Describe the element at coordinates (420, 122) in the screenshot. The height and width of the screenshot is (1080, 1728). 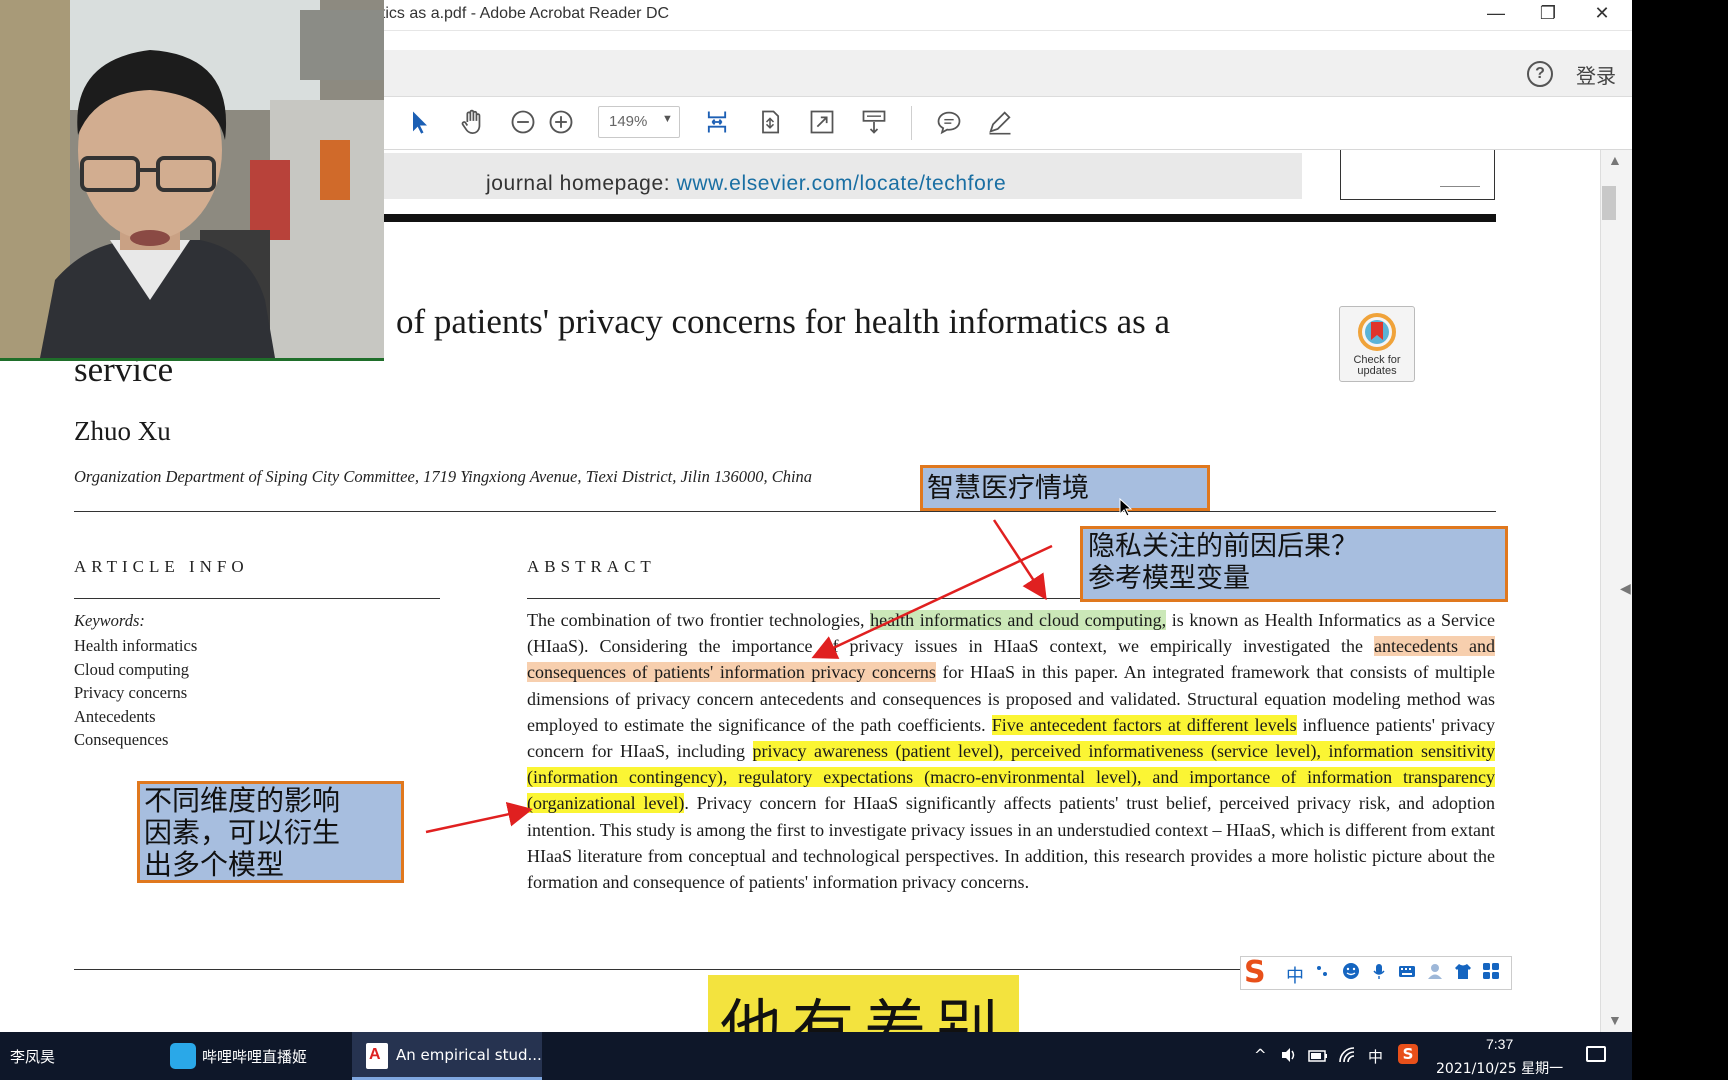
I see `select-tool-icon` at that location.